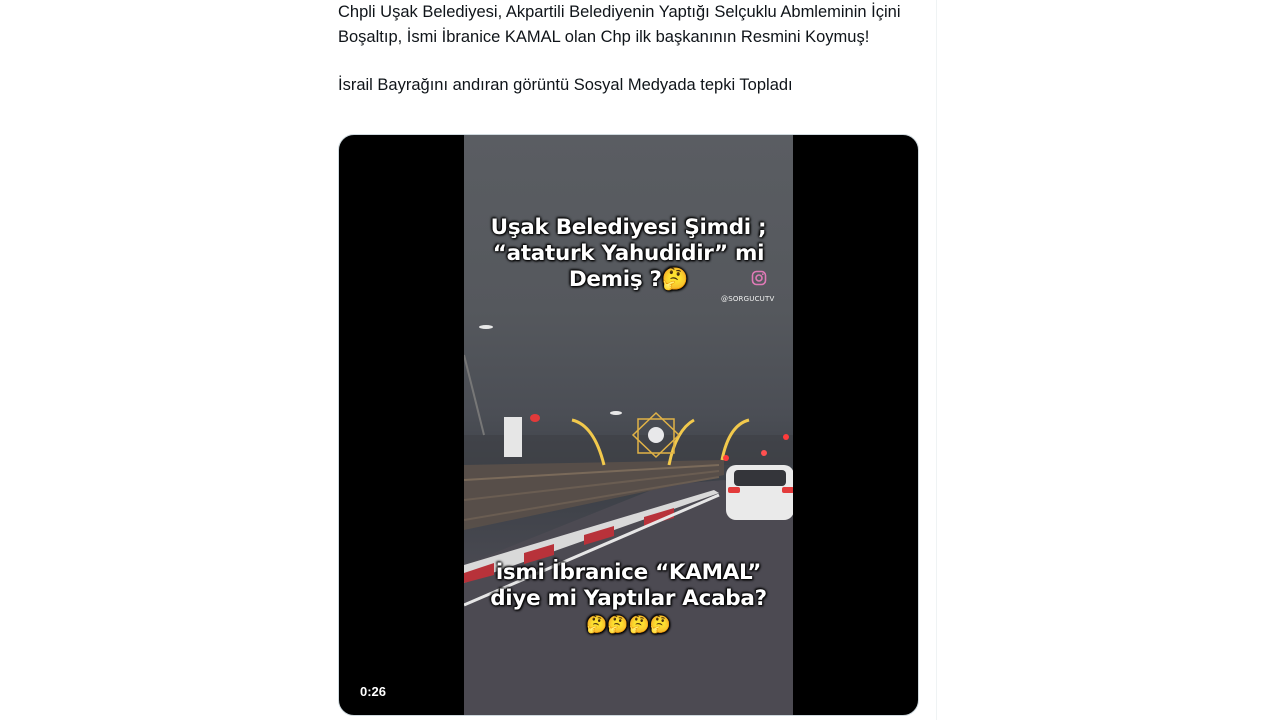  What do you see at coordinates (373, 691) in the screenshot?
I see `video-duration: 0:26` at bounding box center [373, 691].